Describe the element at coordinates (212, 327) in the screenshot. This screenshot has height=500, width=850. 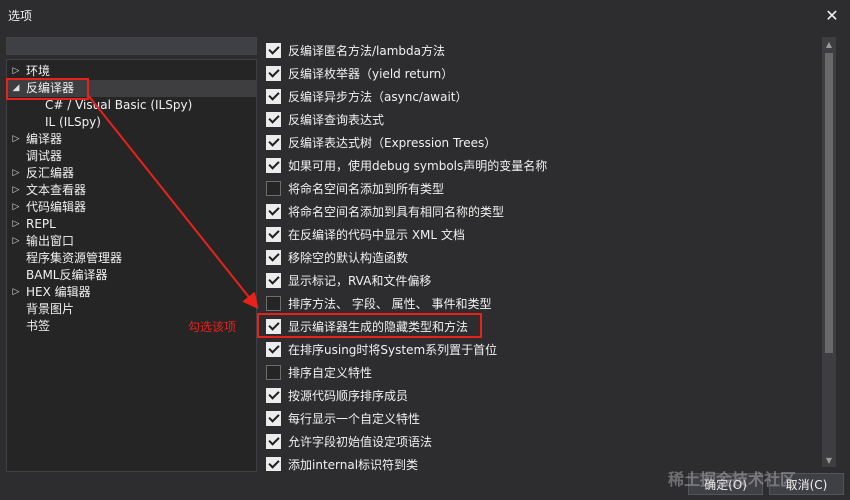
I see `annotation-label: 勾选该项` at that location.